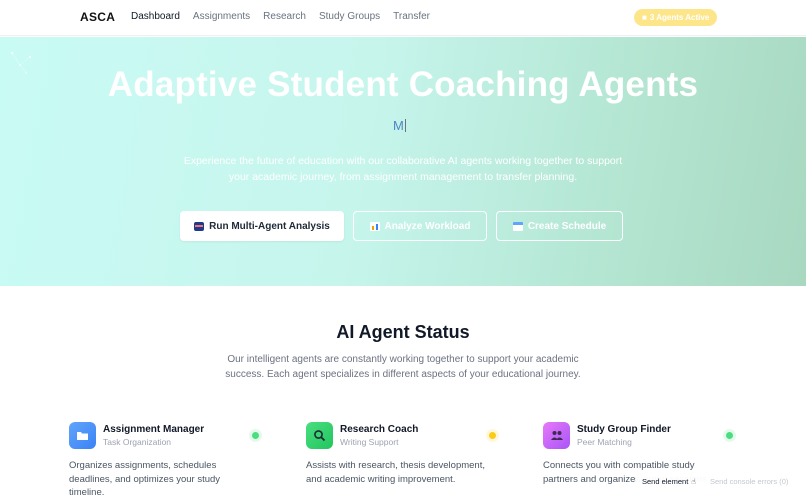  I want to click on send-element-label: Send element, so click(665, 481).